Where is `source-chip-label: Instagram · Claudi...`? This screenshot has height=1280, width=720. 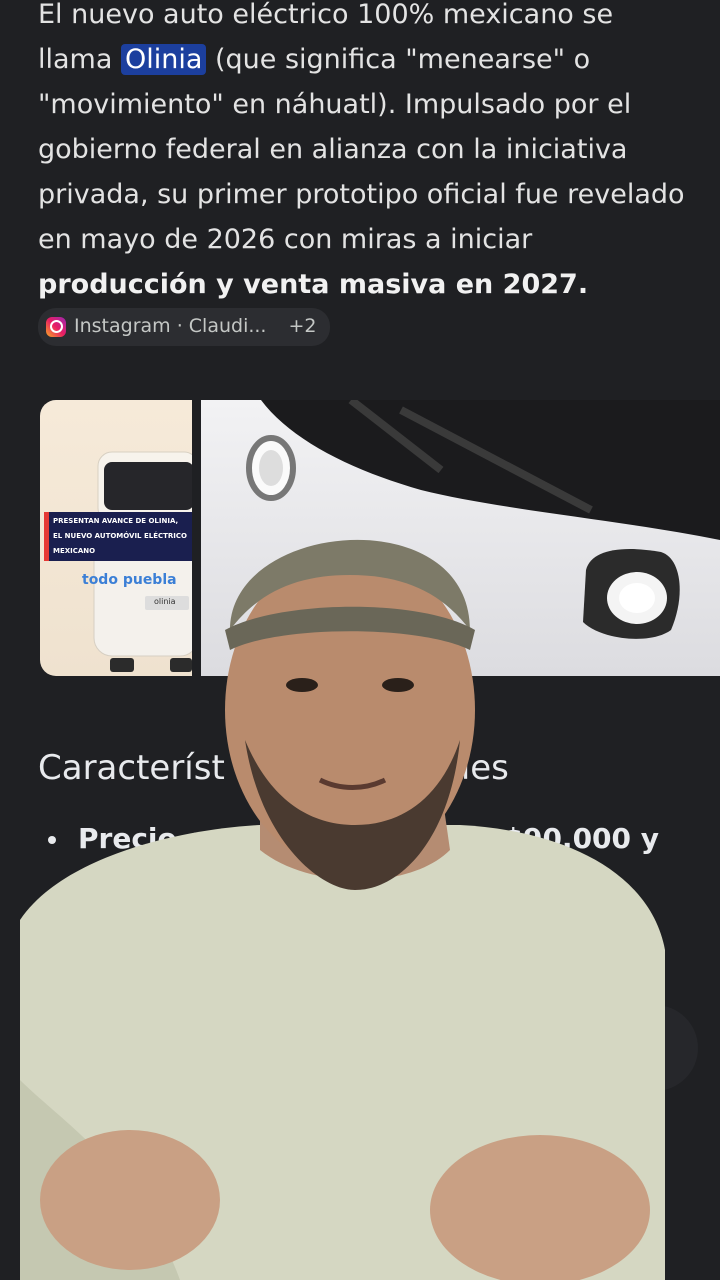
source-chip-label: Instagram · Claudi... is located at coordinates (170, 326).